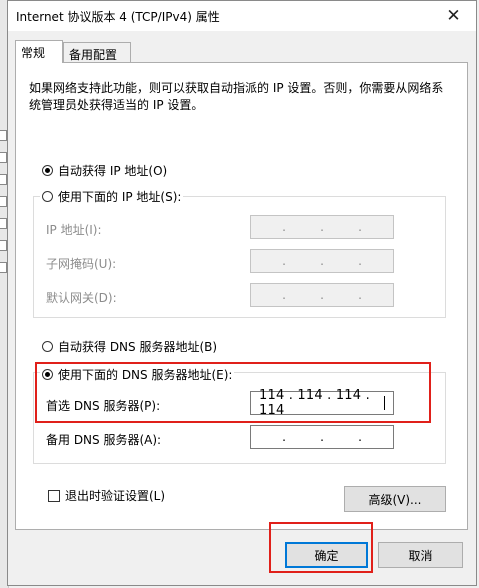 This screenshot has height=588, width=479. What do you see at coordinates (120, 197) in the screenshot?
I see `manual-ip-label: 使用下面的 IP 地址(S):` at bounding box center [120, 197].